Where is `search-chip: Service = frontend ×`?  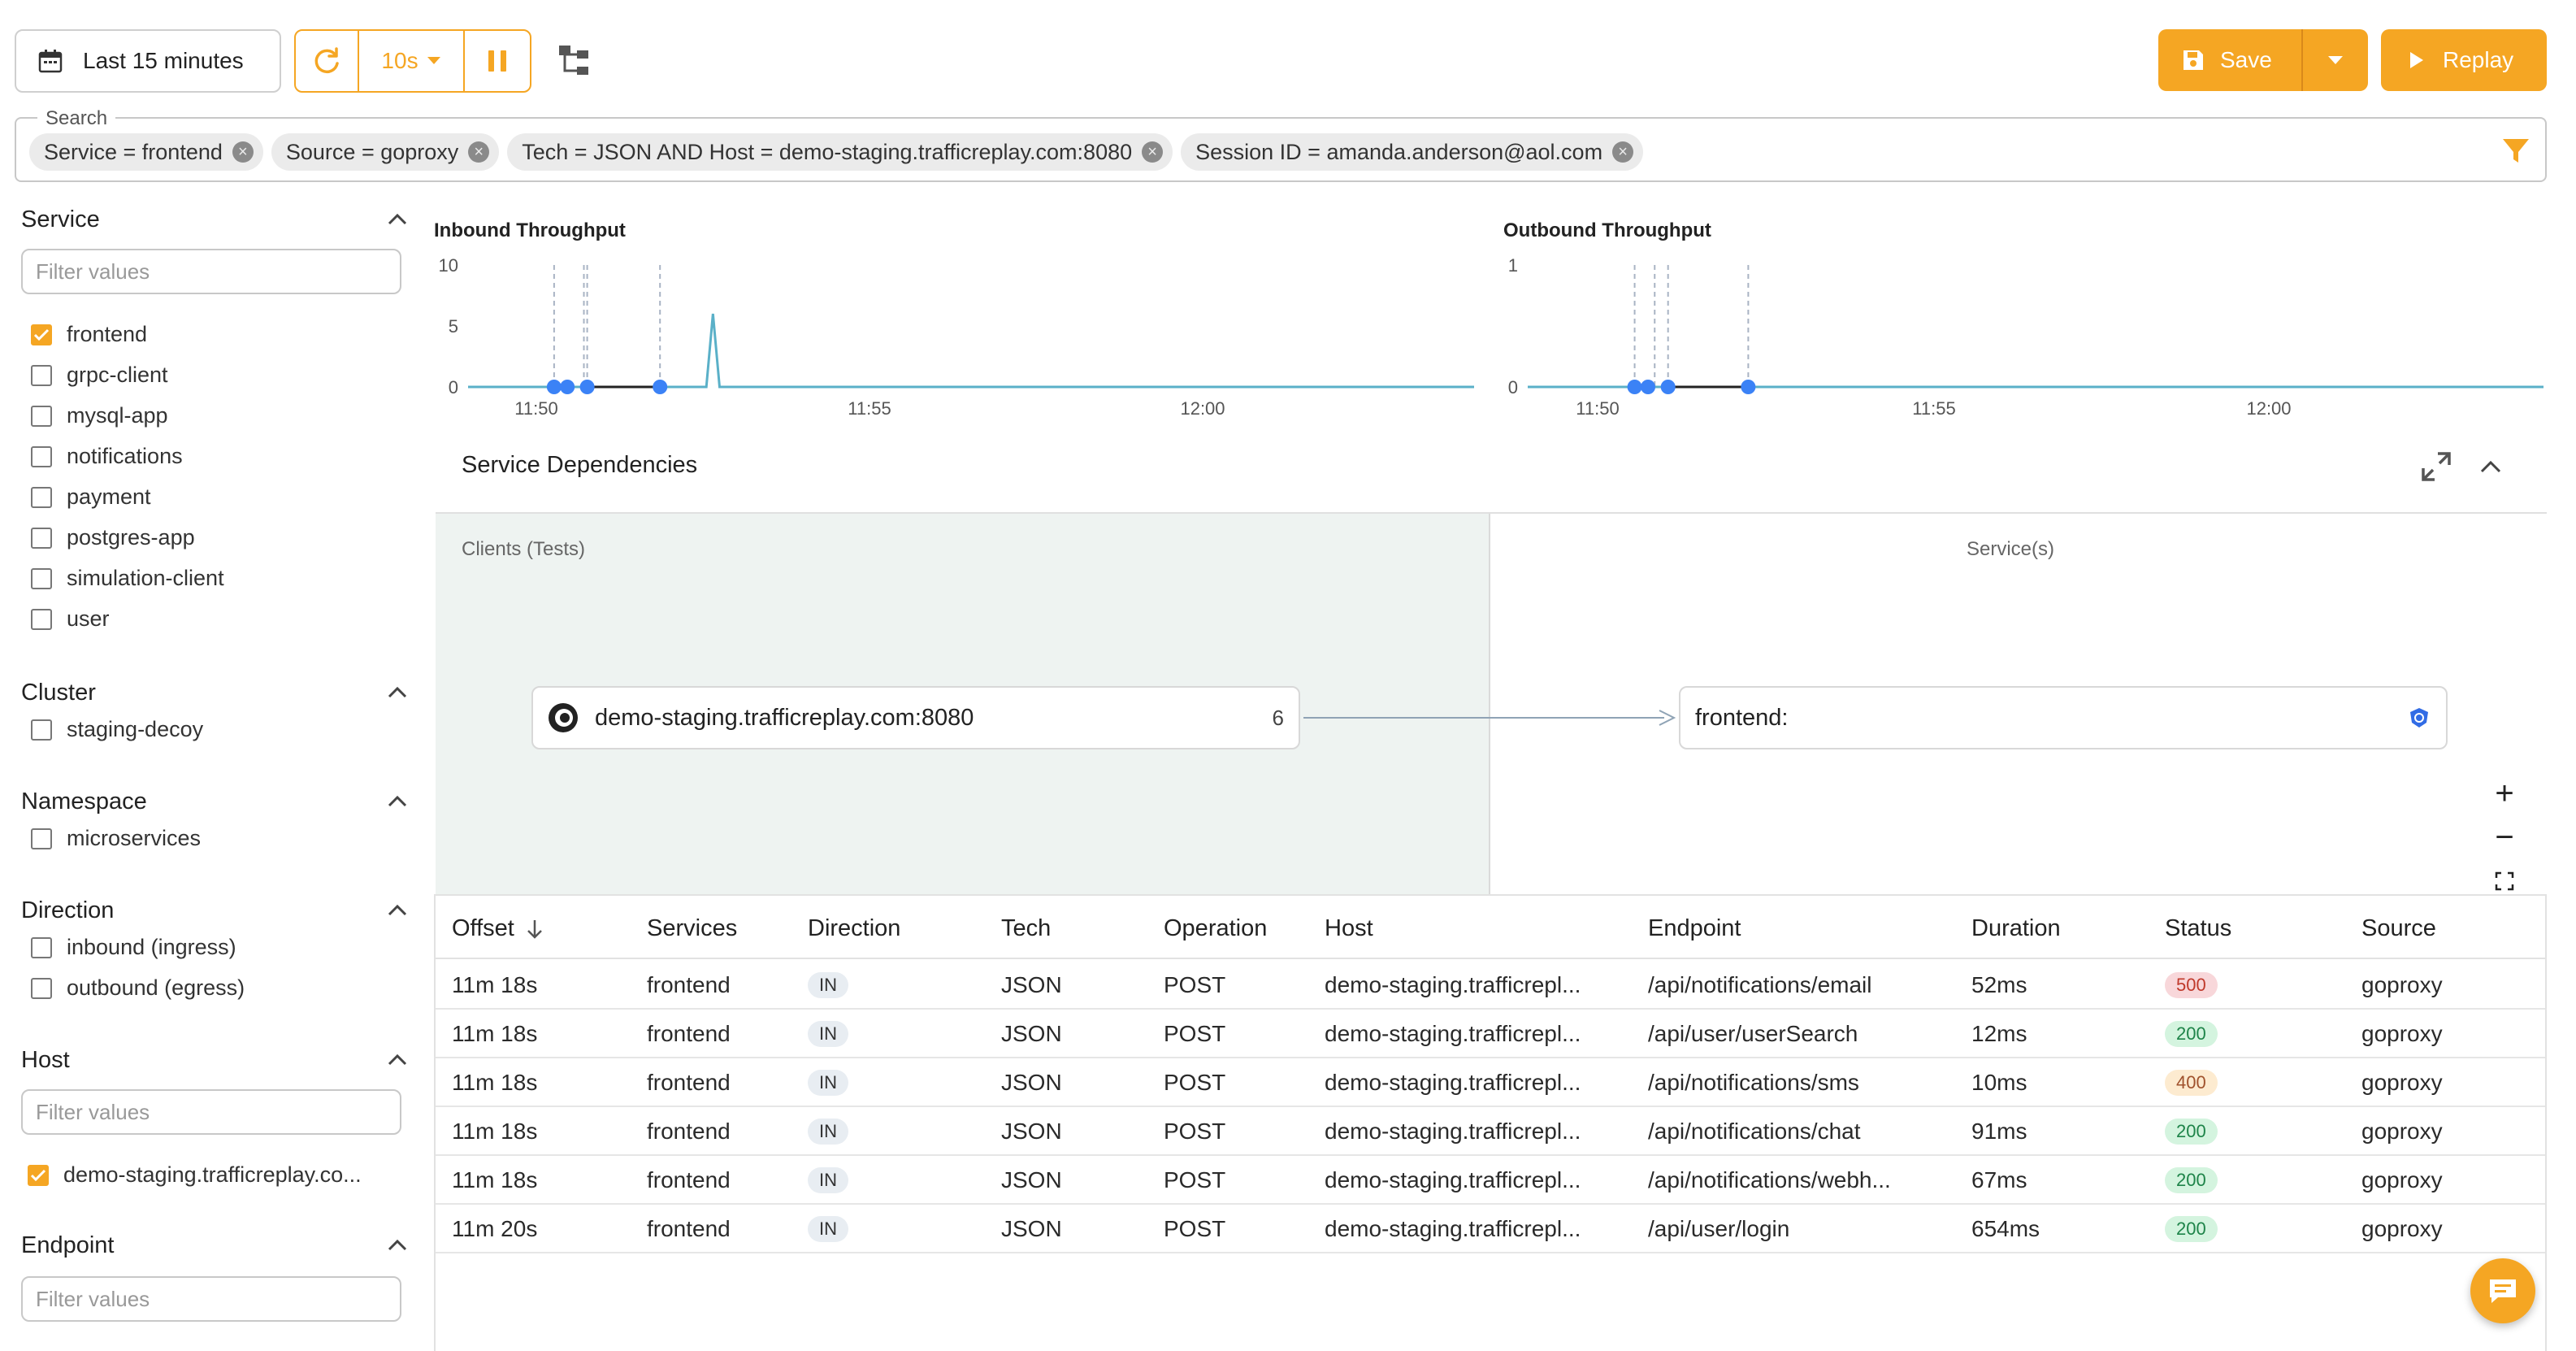
search-chip: Service = frontend × is located at coordinates (146, 152).